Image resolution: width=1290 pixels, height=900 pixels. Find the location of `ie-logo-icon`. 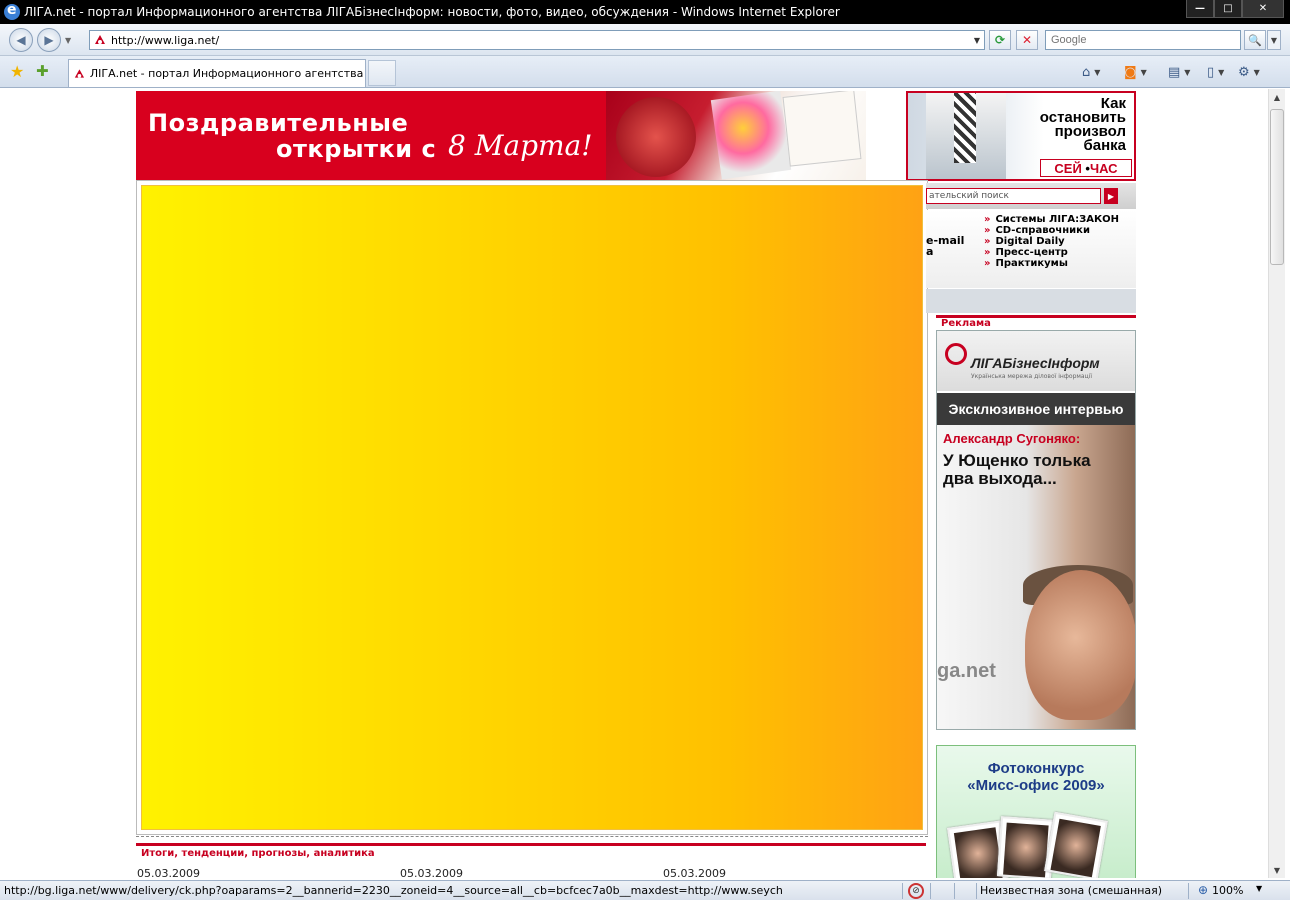

ie-logo-icon is located at coordinates (12, 11).